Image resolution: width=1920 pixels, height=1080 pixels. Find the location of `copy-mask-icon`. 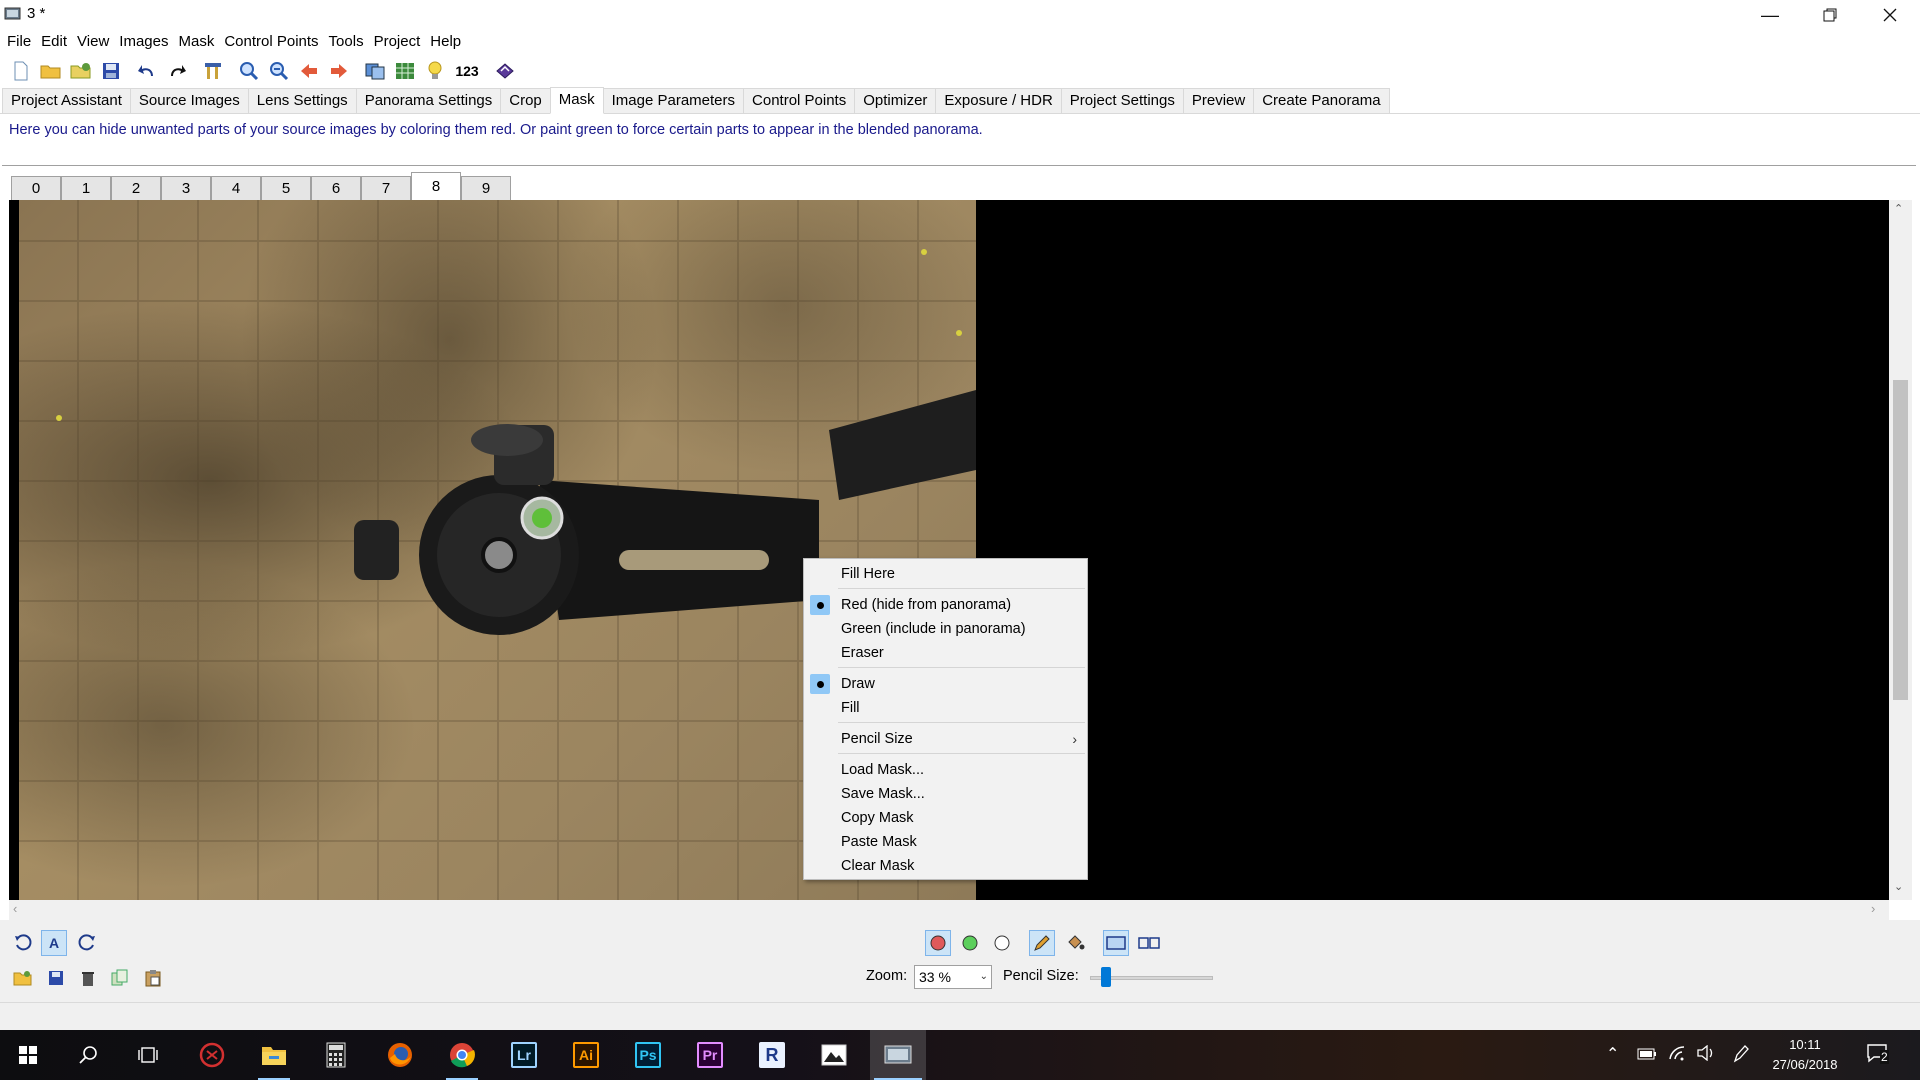

copy-mask-icon is located at coordinates (120, 978).